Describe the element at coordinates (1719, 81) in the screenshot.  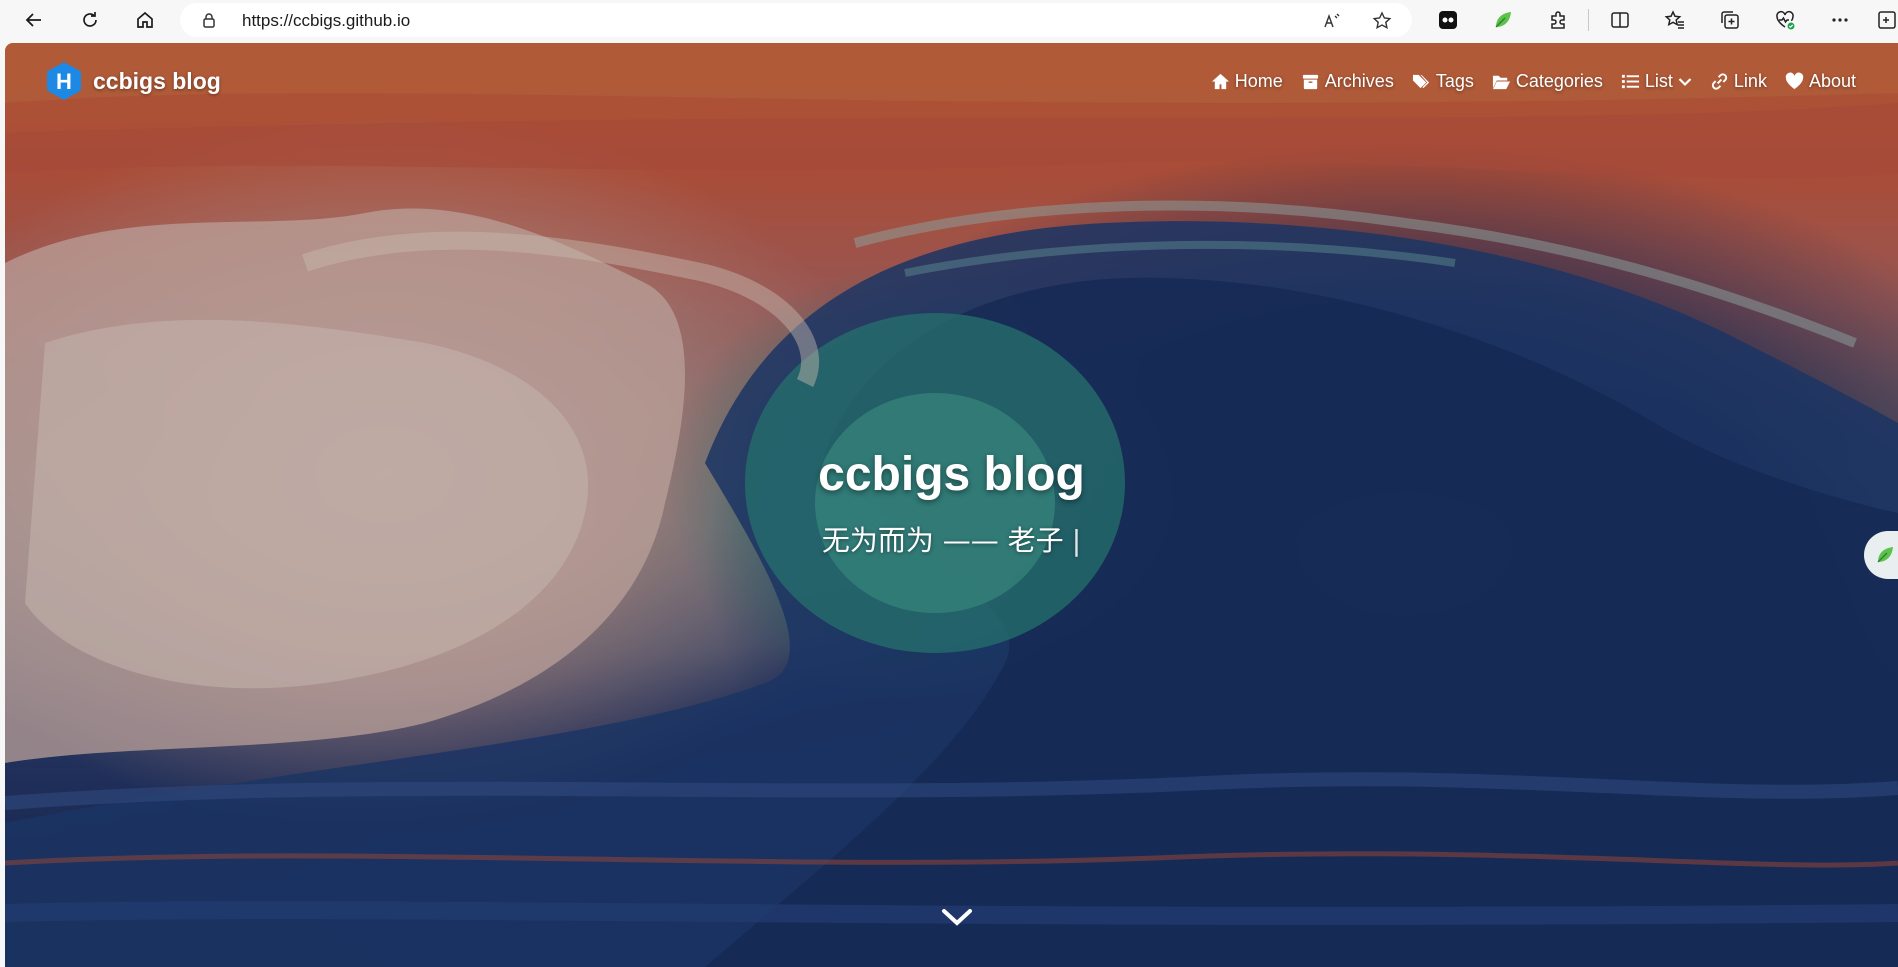
I see `link-icon` at that location.